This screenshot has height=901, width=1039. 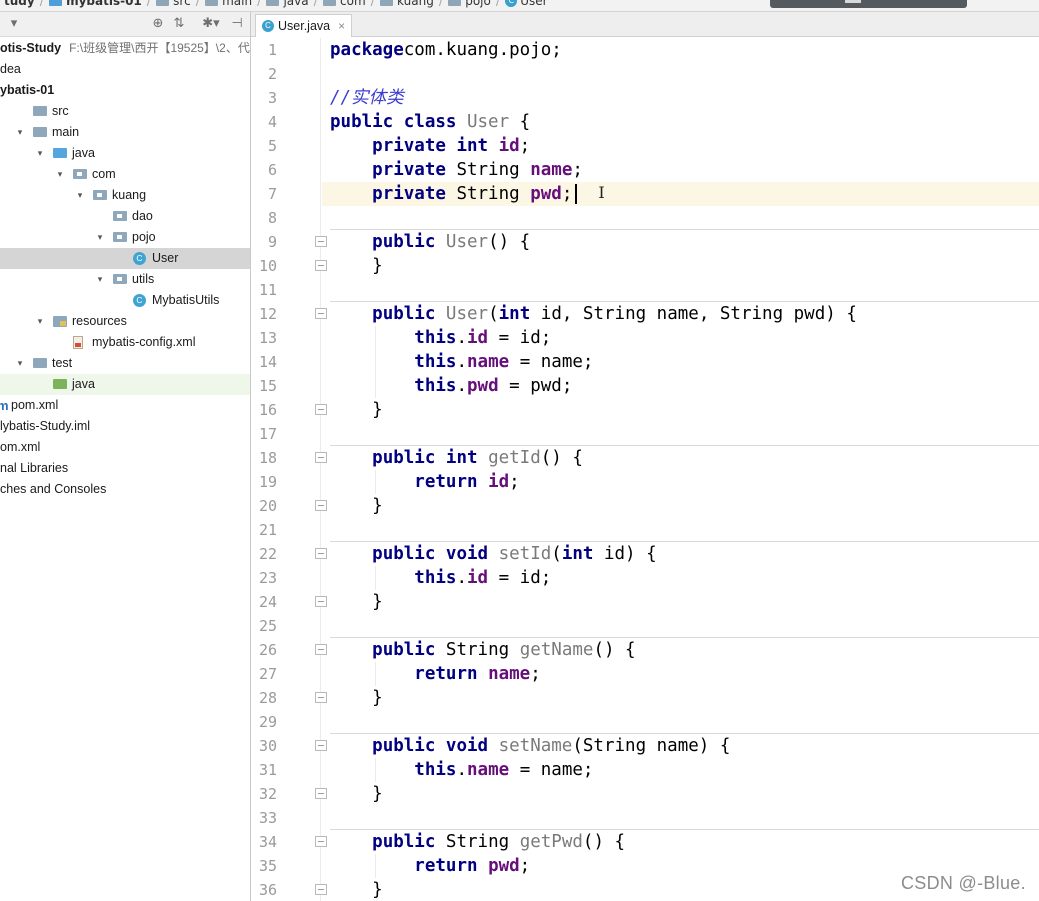 I want to click on line-number: 9, so click(x=272, y=242).